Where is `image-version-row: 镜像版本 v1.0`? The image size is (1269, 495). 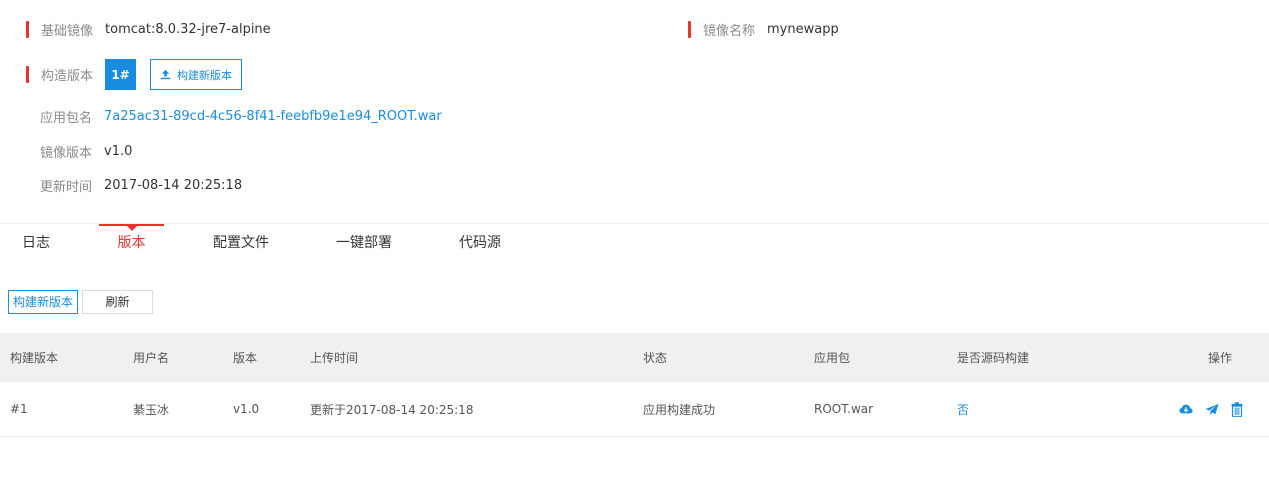
image-version-row: 镜像版本 v1.0 is located at coordinates (86, 151).